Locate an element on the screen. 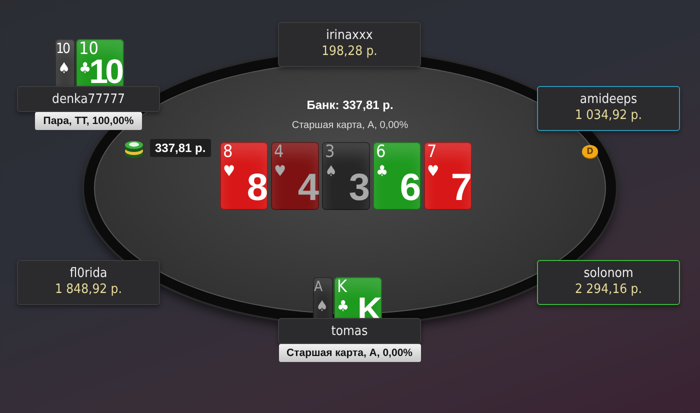  player-name: tomas is located at coordinates (349, 331).